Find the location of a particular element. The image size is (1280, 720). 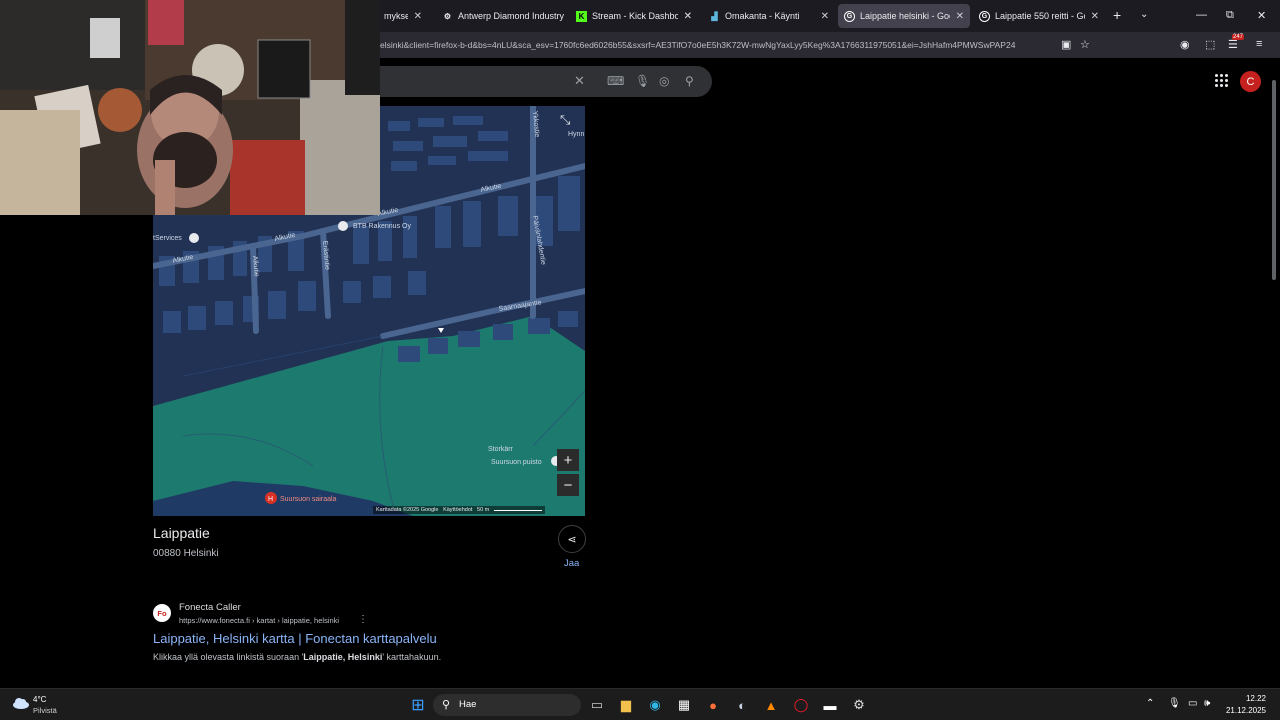

map-terms-link: Käyttöehdot is located at coordinates (457, 510).